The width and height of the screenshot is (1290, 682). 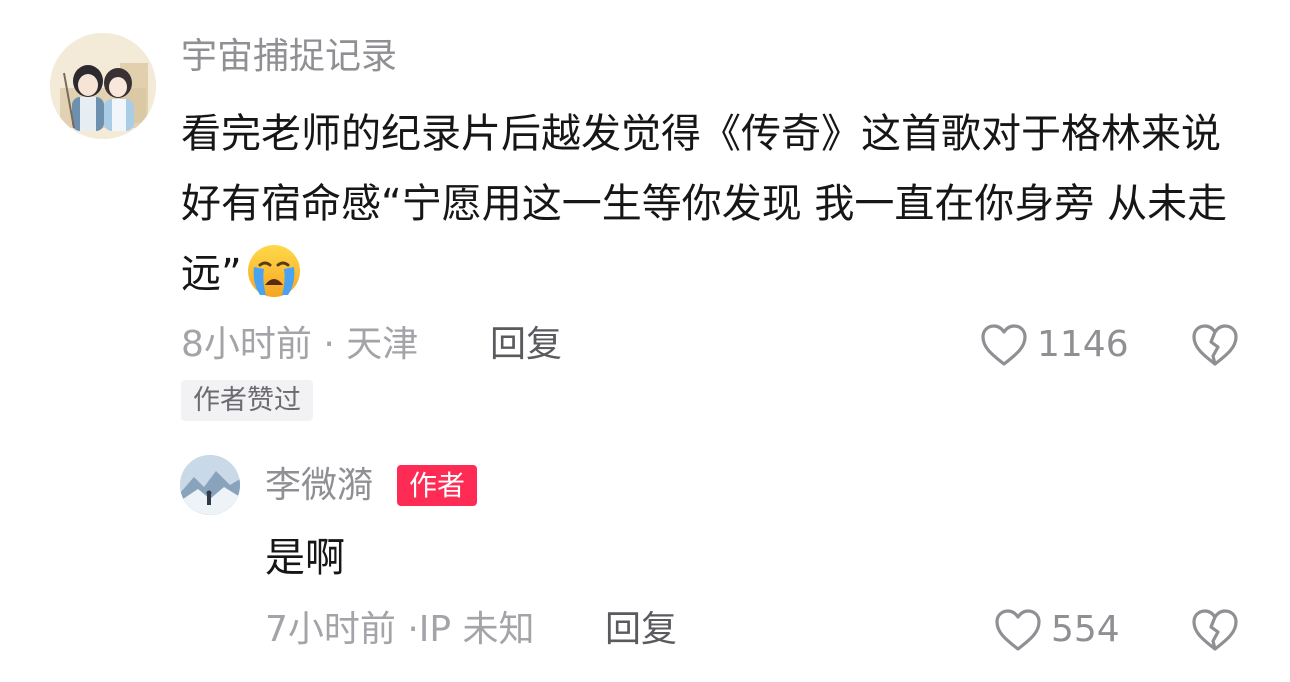 What do you see at coordinates (437, 485) in the screenshot?
I see `author-tag-badge: 作者` at bounding box center [437, 485].